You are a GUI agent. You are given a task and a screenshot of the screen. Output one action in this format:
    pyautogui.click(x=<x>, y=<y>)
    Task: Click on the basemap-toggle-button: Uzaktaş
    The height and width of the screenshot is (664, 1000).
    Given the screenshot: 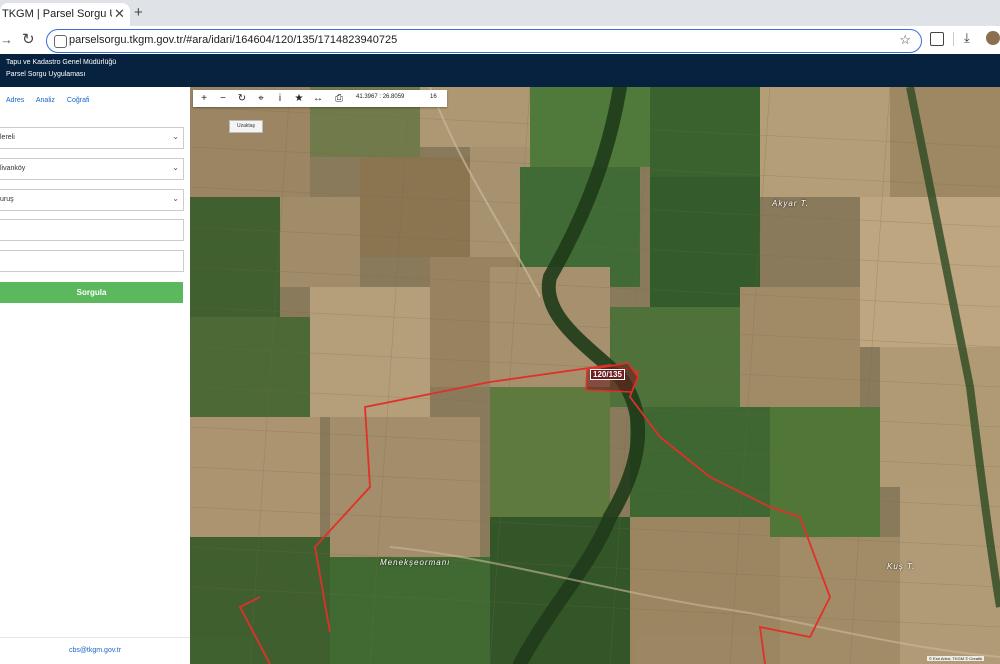 What is the action you would take?
    pyautogui.click(x=246, y=126)
    